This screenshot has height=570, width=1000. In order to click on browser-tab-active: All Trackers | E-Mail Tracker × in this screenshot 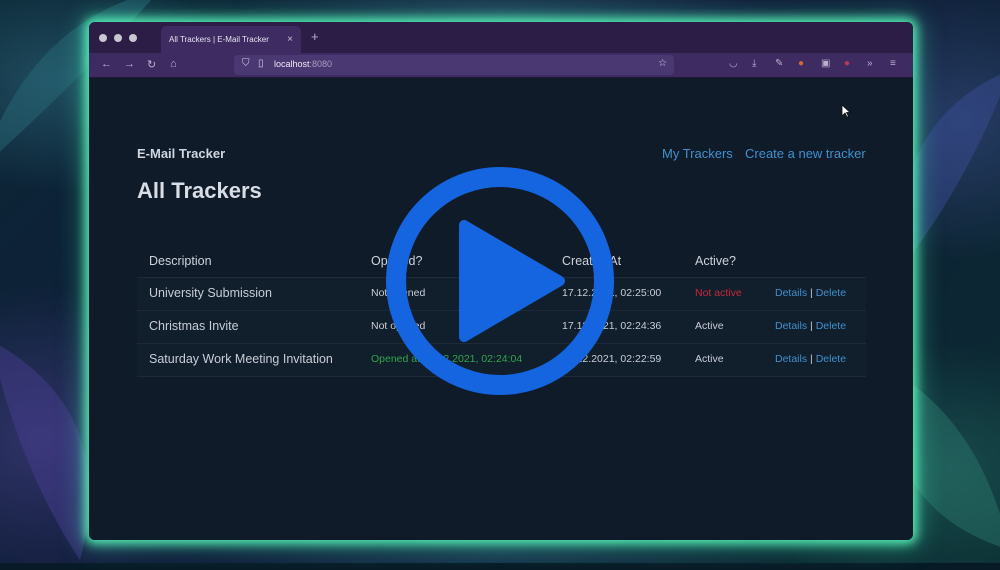, I will do `click(231, 39)`.